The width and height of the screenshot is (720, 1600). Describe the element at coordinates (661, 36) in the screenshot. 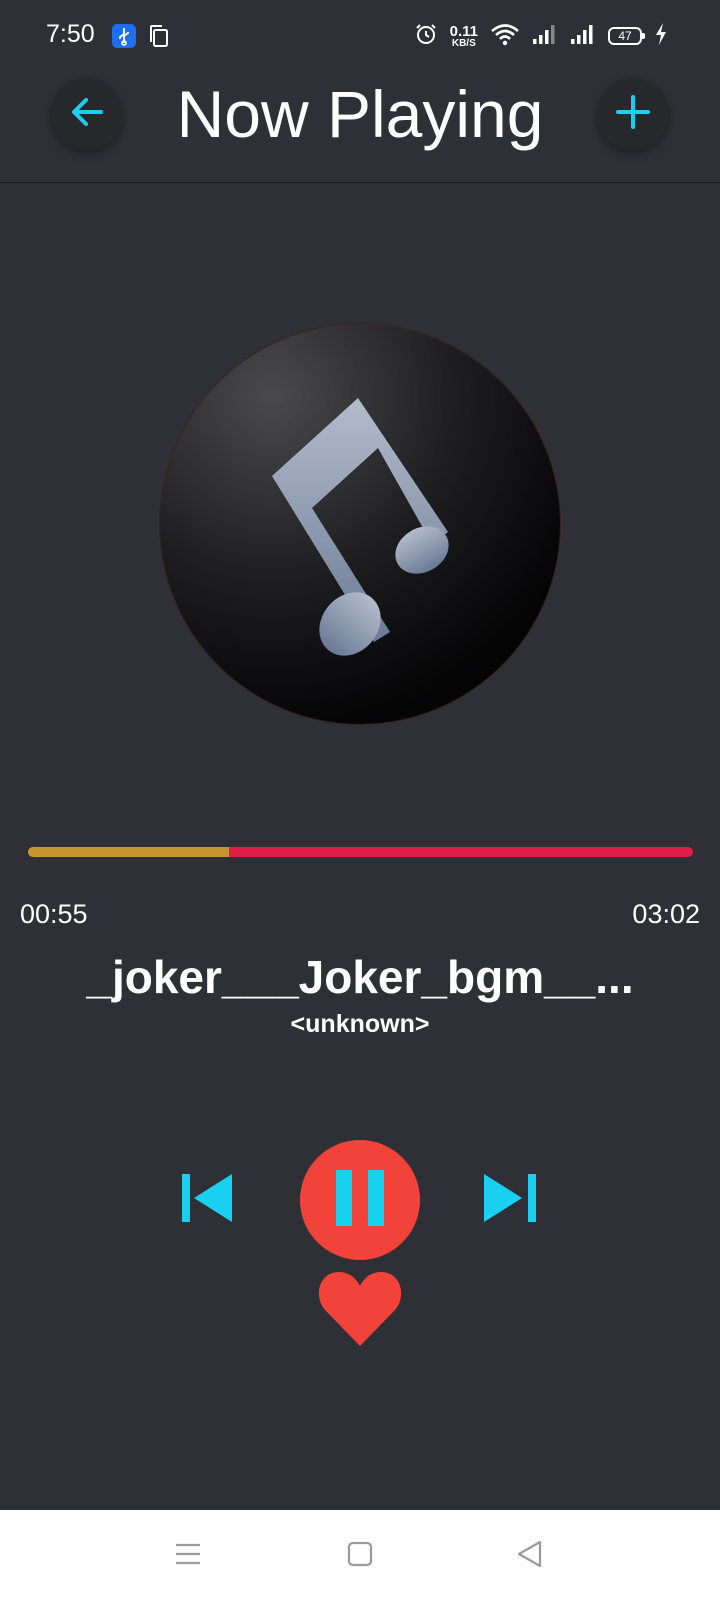

I see `charging-icon` at that location.